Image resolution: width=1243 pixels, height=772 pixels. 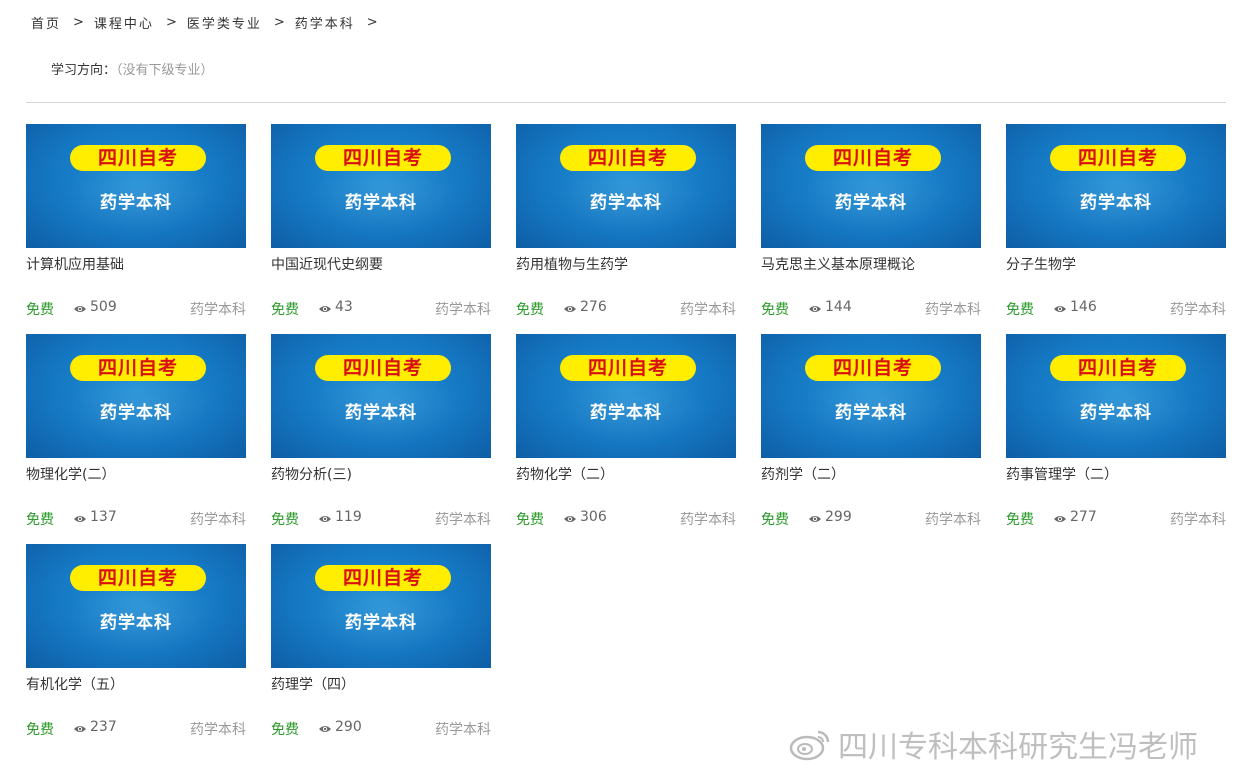 What do you see at coordinates (75, 264) in the screenshot?
I see `course-title: 计算机应用基础` at bounding box center [75, 264].